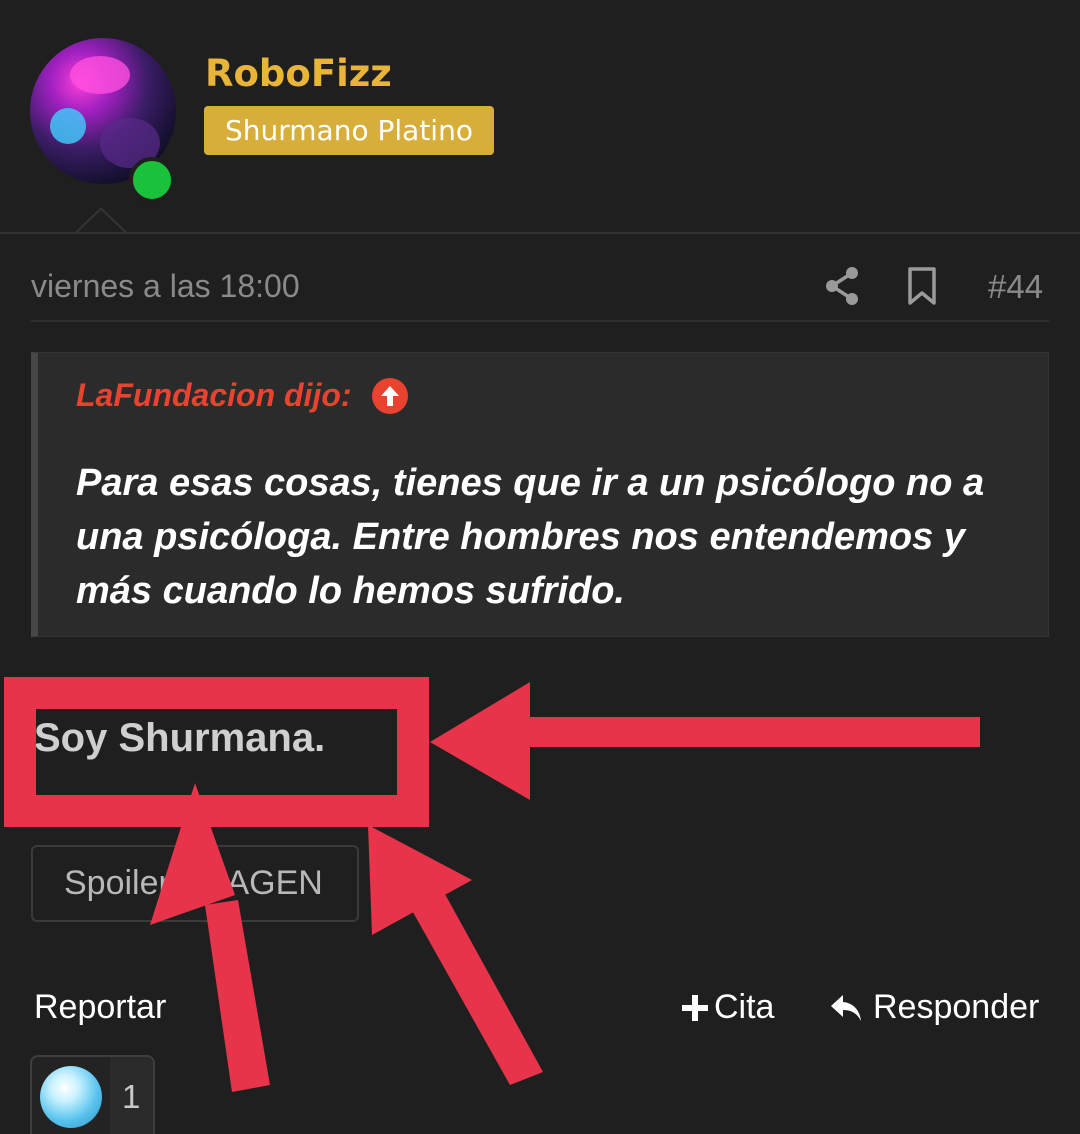 The width and height of the screenshot is (1080, 1134). I want to click on online-status-dot, so click(152, 180).